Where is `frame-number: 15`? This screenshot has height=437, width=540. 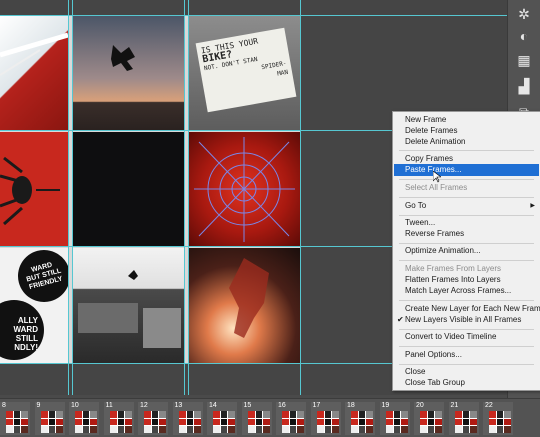 frame-number: 15 is located at coordinates (247, 405).